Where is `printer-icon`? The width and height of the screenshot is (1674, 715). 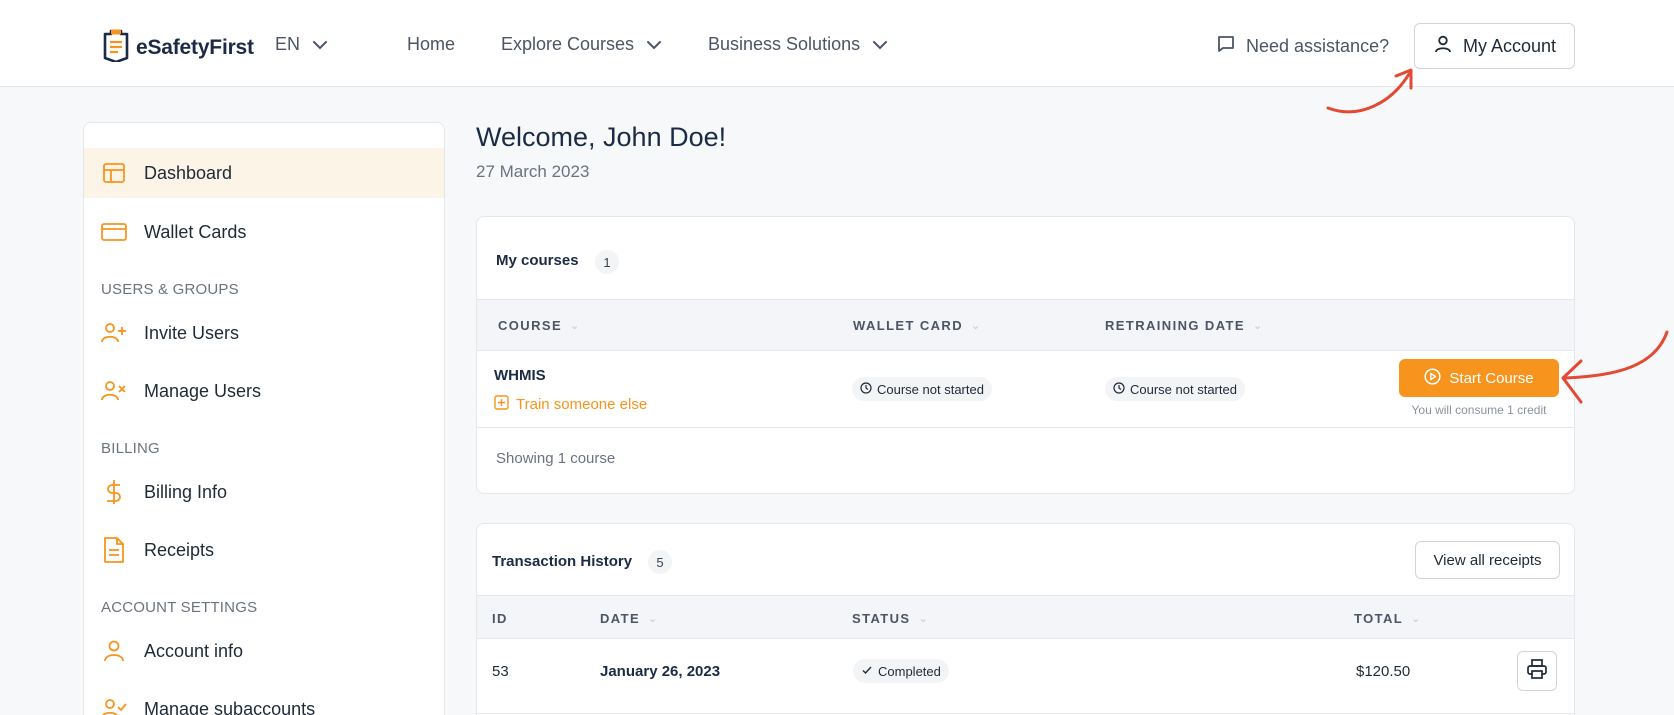
printer-icon is located at coordinates (1537, 671).